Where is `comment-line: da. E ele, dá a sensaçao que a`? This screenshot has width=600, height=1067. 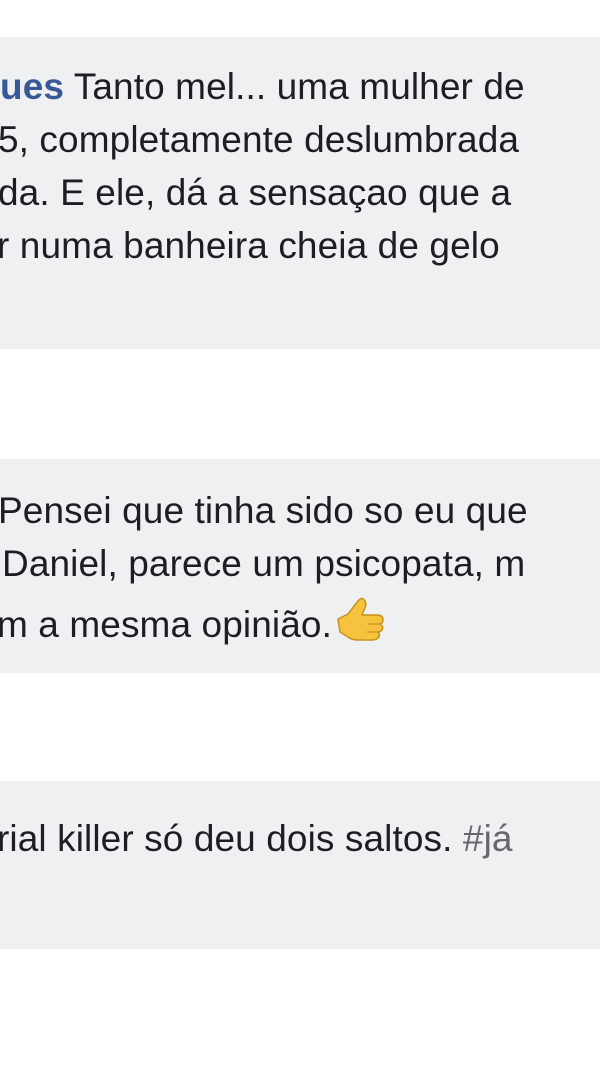 comment-line: da. E ele, dá a sensaçao que a is located at coordinates (256, 192).